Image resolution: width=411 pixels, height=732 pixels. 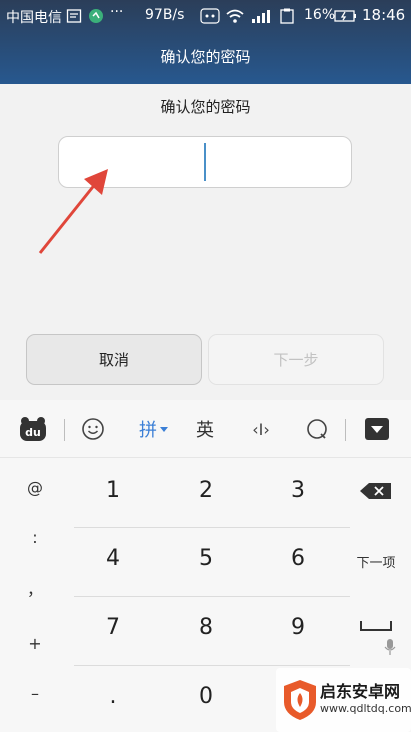 I want to click on password-prompt: 确认您的密码, so click(x=205, y=107).